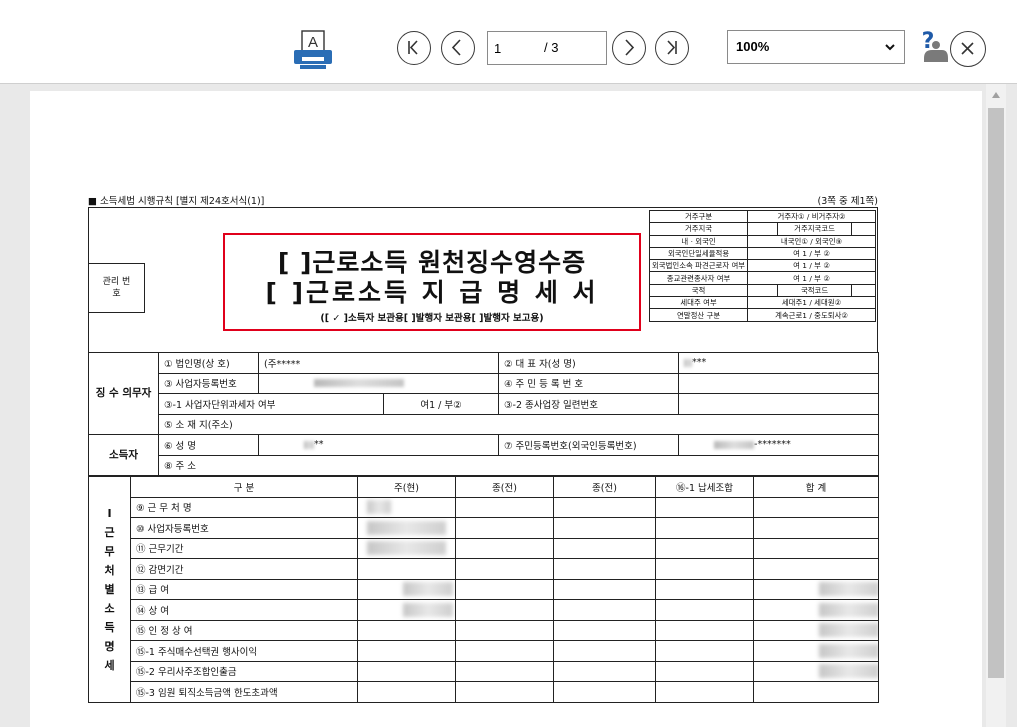  What do you see at coordinates (699, 363) in the screenshot?
I see `representative-mask: ***` at bounding box center [699, 363].